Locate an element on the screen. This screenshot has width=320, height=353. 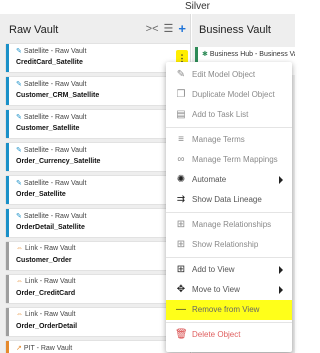
card-type: Business Hub - Business Vault is located at coordinates (252, 54).